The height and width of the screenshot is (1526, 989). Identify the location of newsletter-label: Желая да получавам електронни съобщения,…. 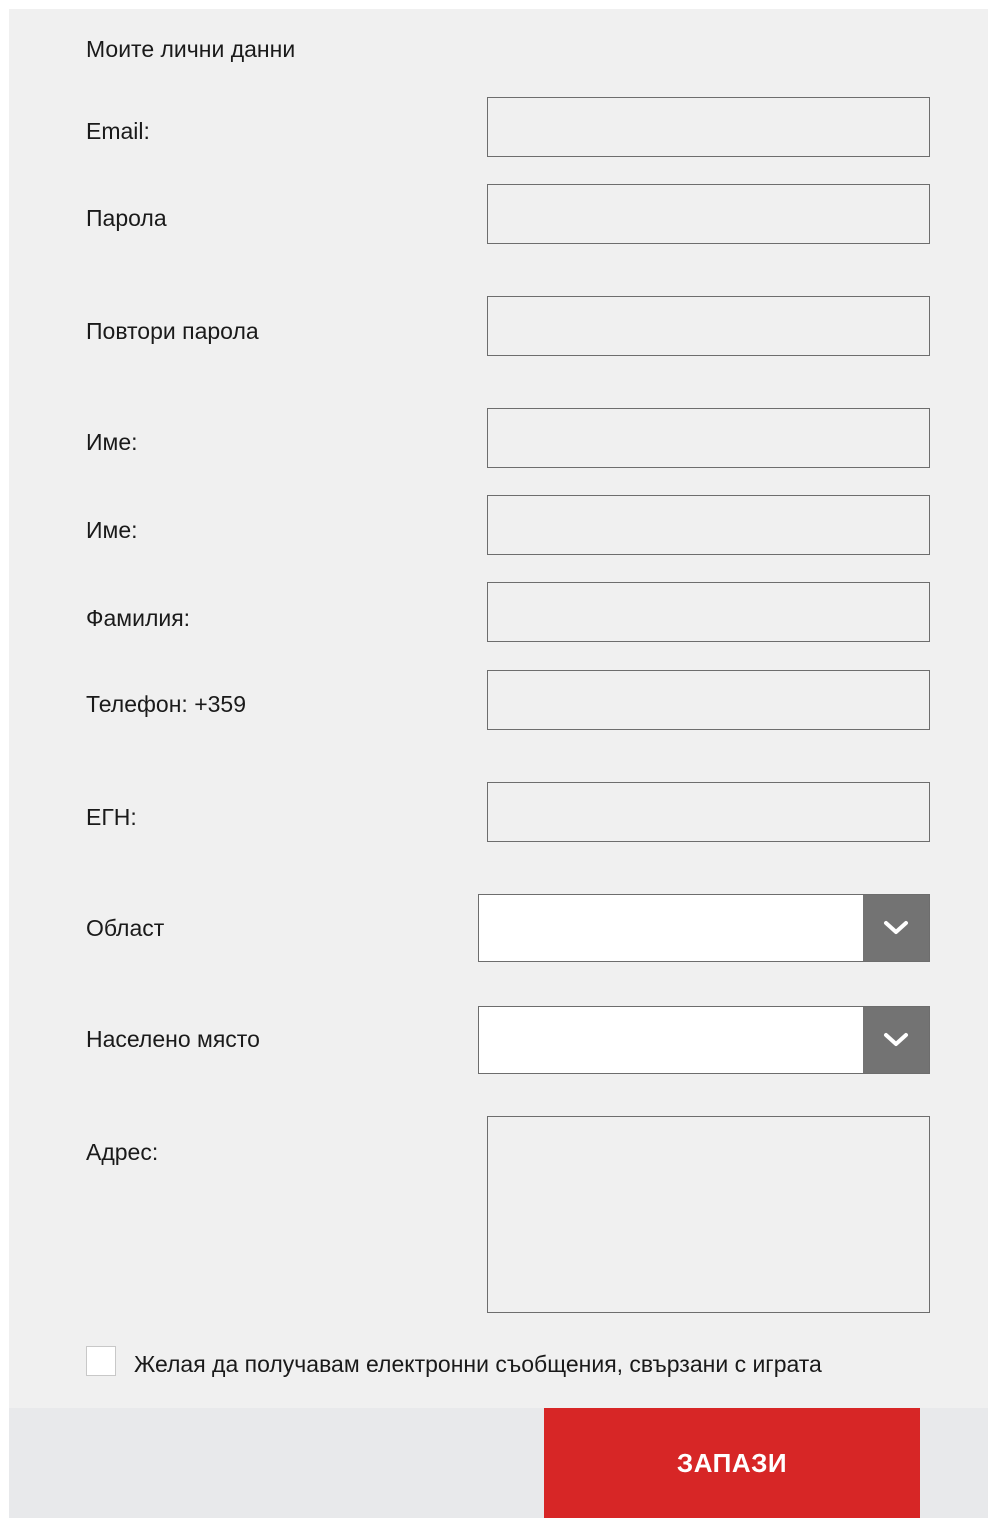
(478, 1364).